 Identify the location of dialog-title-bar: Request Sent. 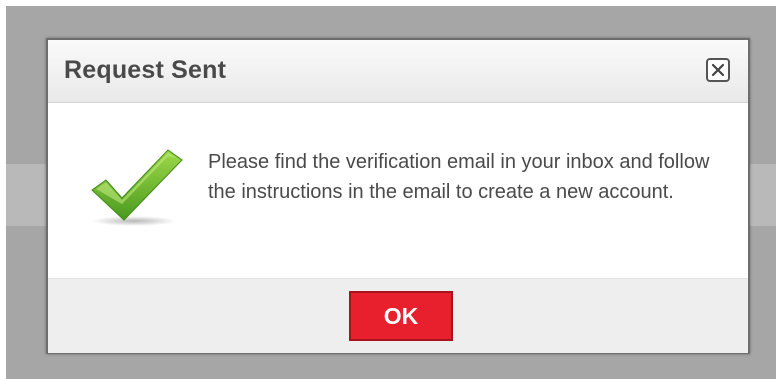
(398, 71).